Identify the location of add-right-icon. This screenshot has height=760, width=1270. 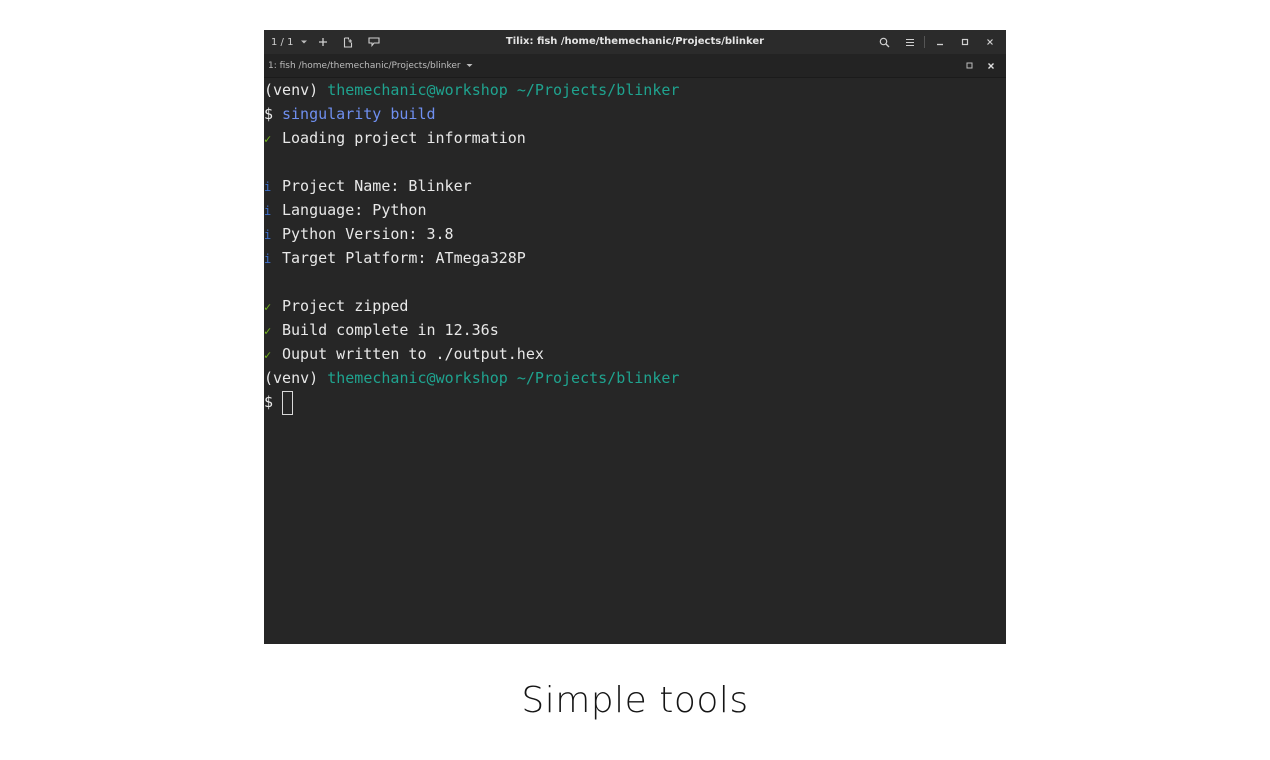
(348, 42).